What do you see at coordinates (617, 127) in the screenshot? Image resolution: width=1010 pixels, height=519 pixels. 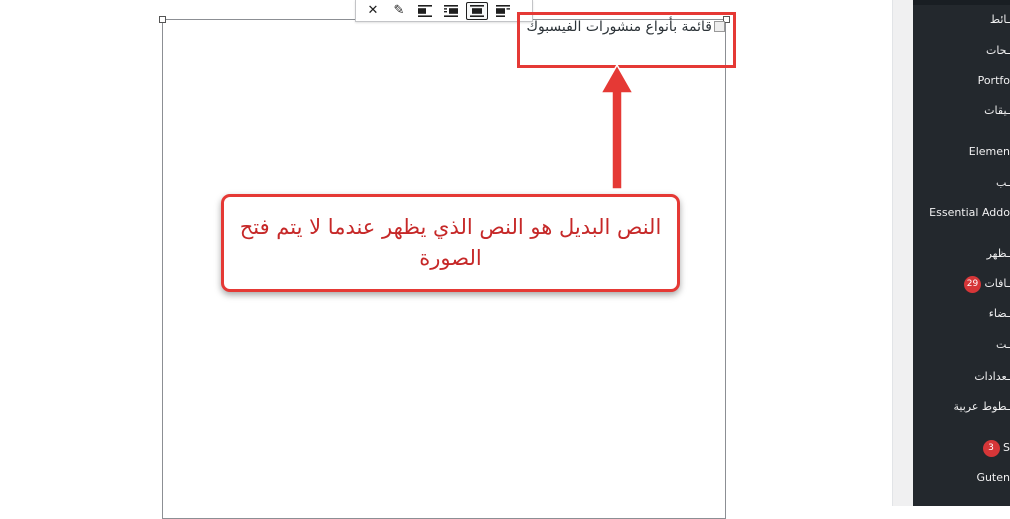 I see `annotation-arrow-icon` at bounding box center [617, 127].